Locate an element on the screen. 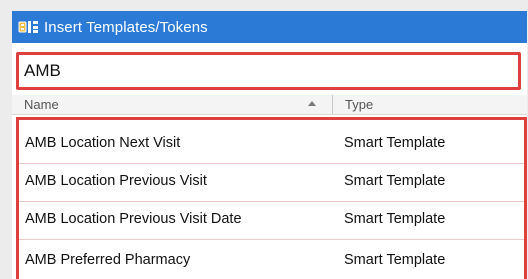 This screenshot has width=528, height=279. title-bar: Insert Templates/Tokens is located at coordinates (269, 27).